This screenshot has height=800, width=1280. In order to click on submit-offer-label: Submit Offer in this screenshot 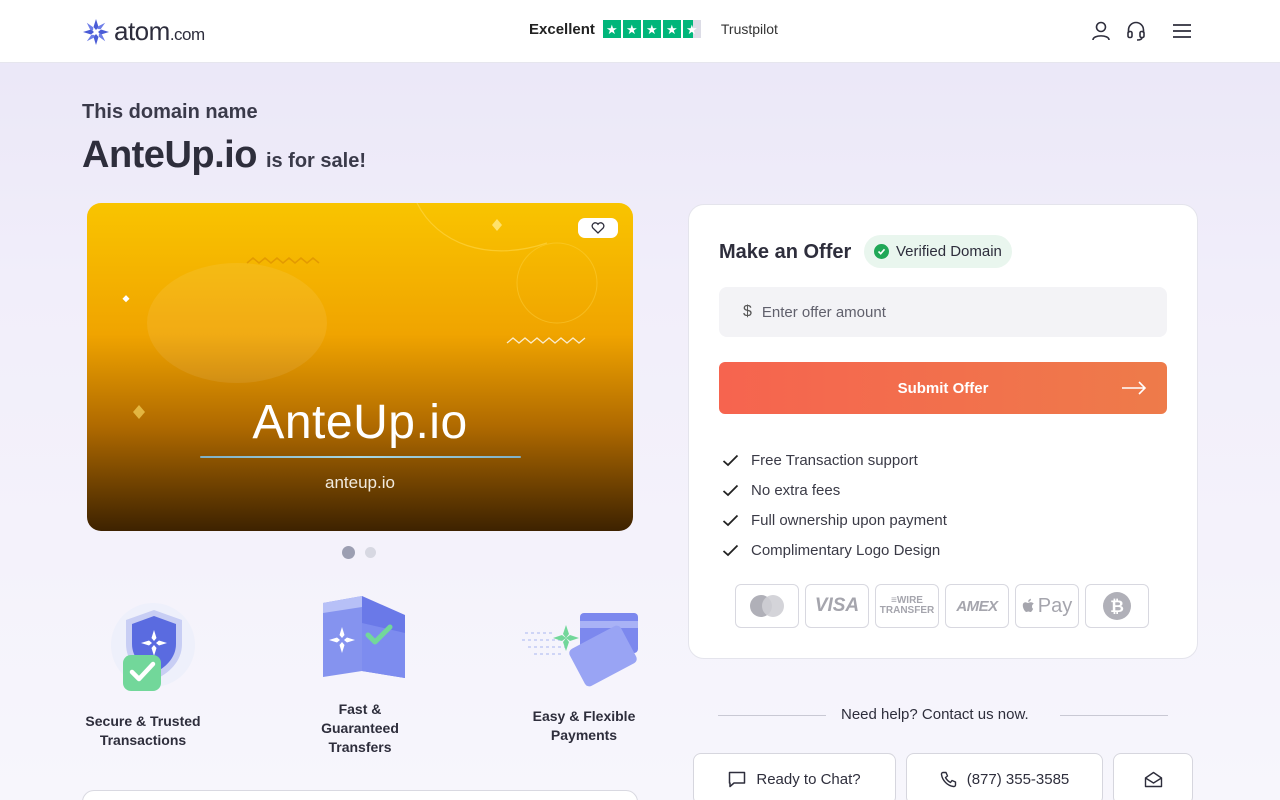, I will do `click(943, 388)`.